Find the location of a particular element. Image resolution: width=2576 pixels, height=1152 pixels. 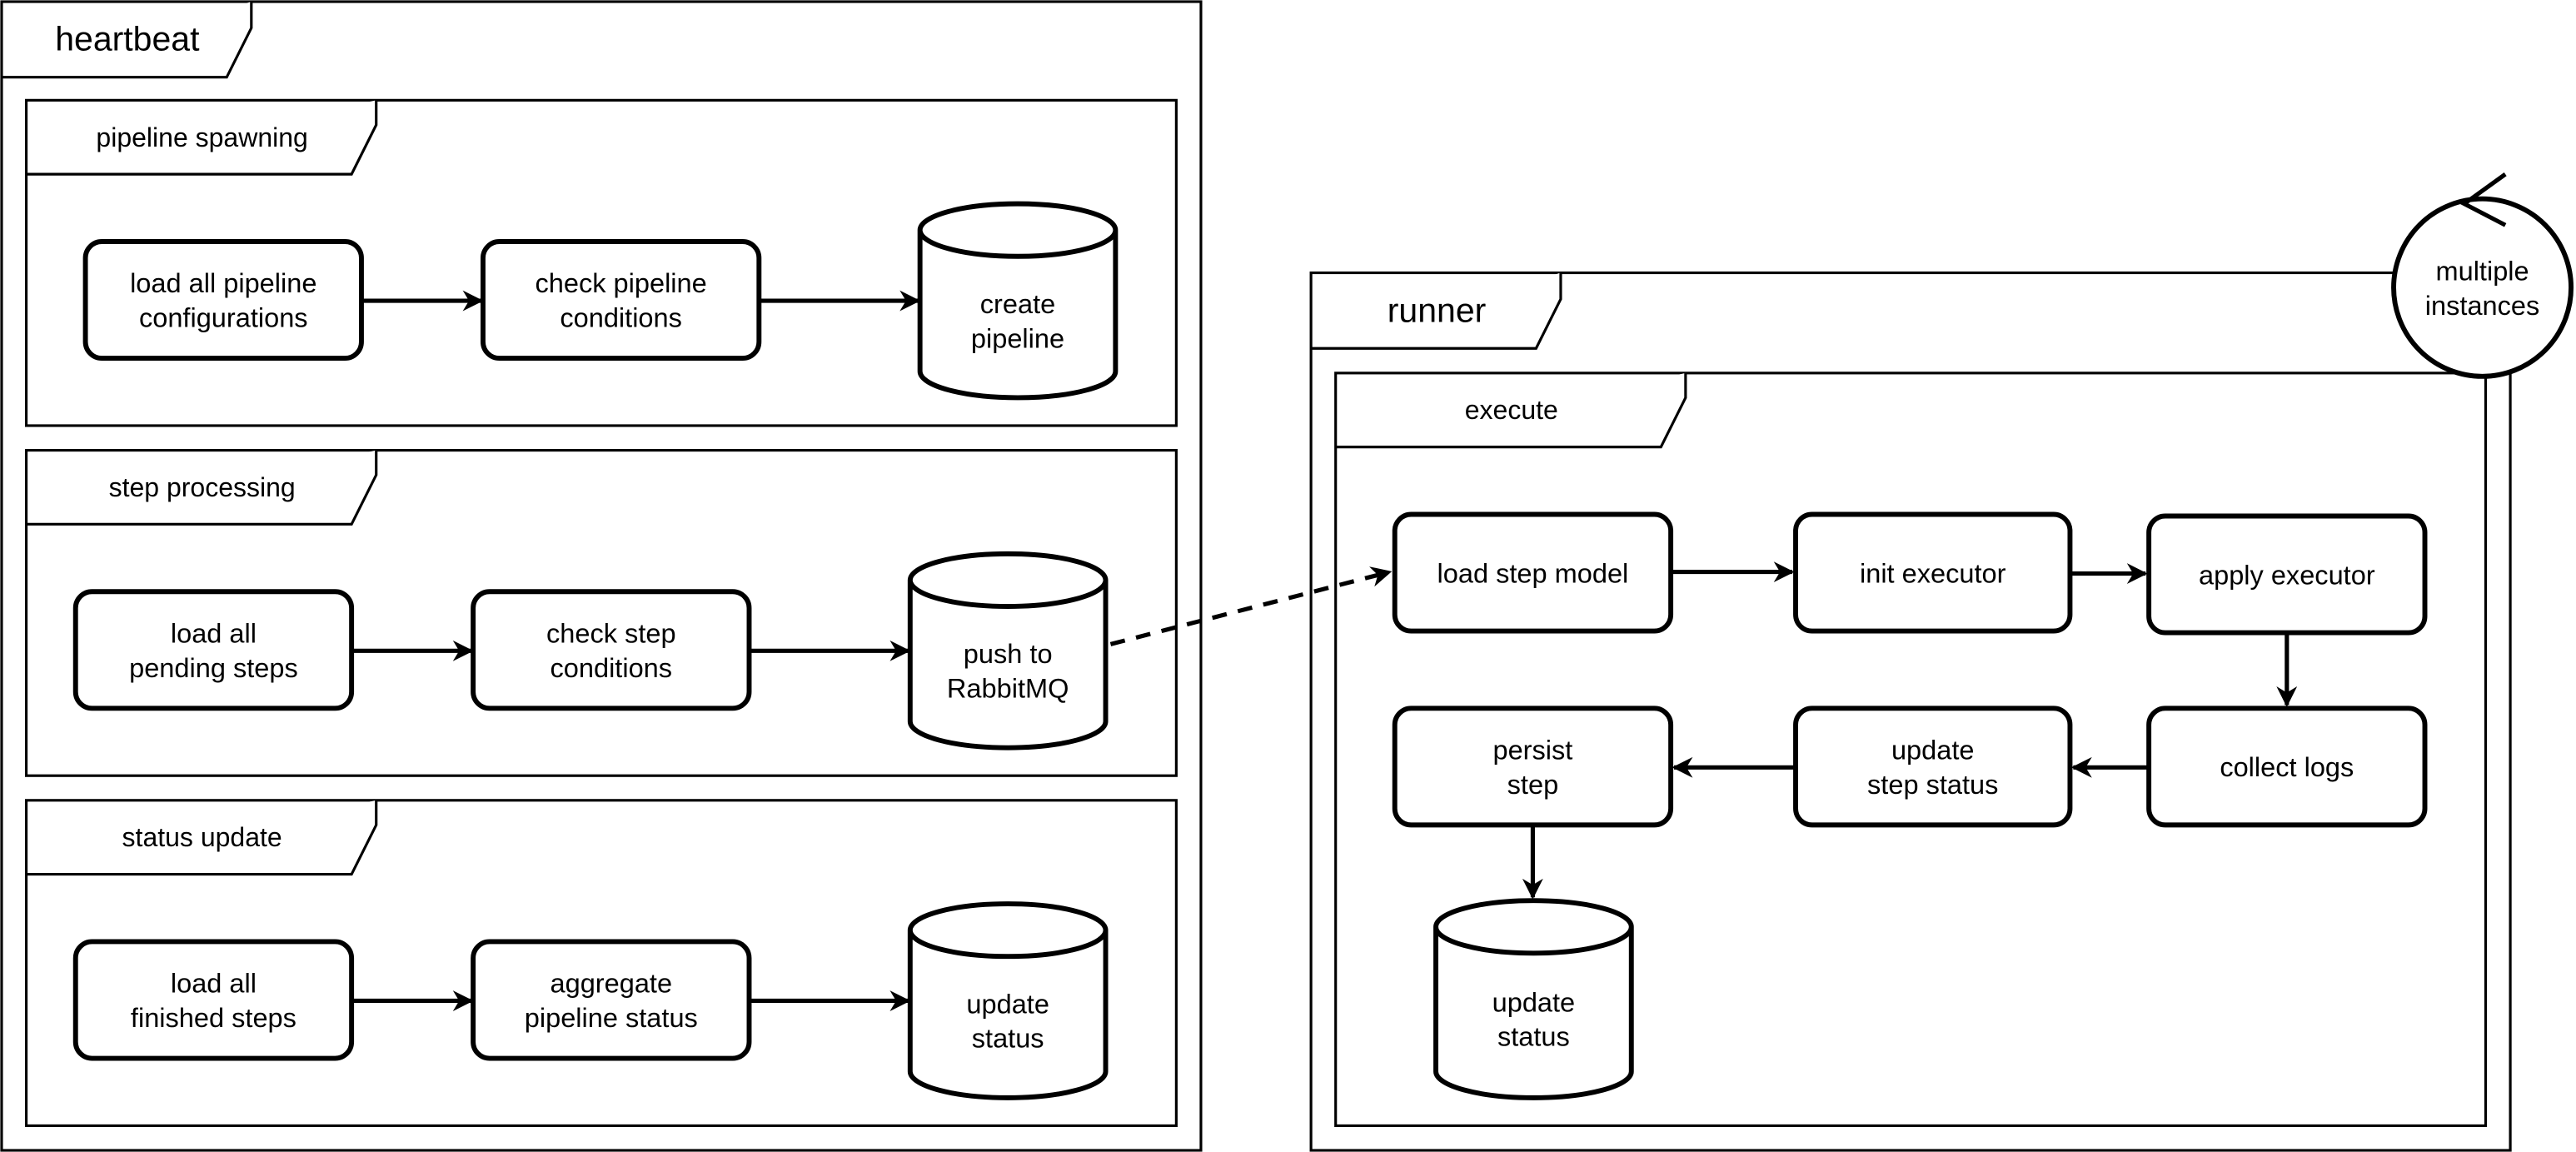

datastore-cylinder: push to RabbitMQ is located at coordinates (1008, 651).